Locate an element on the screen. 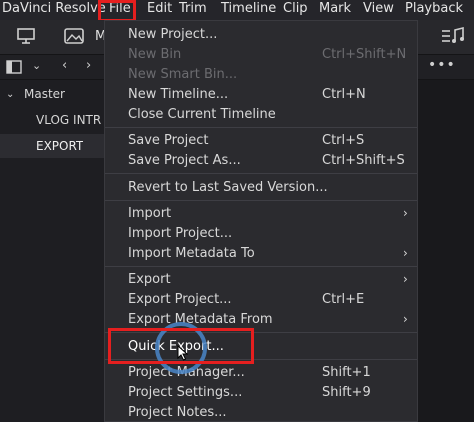  menu-timeline: Timeline is located at coordinates (248, 8).